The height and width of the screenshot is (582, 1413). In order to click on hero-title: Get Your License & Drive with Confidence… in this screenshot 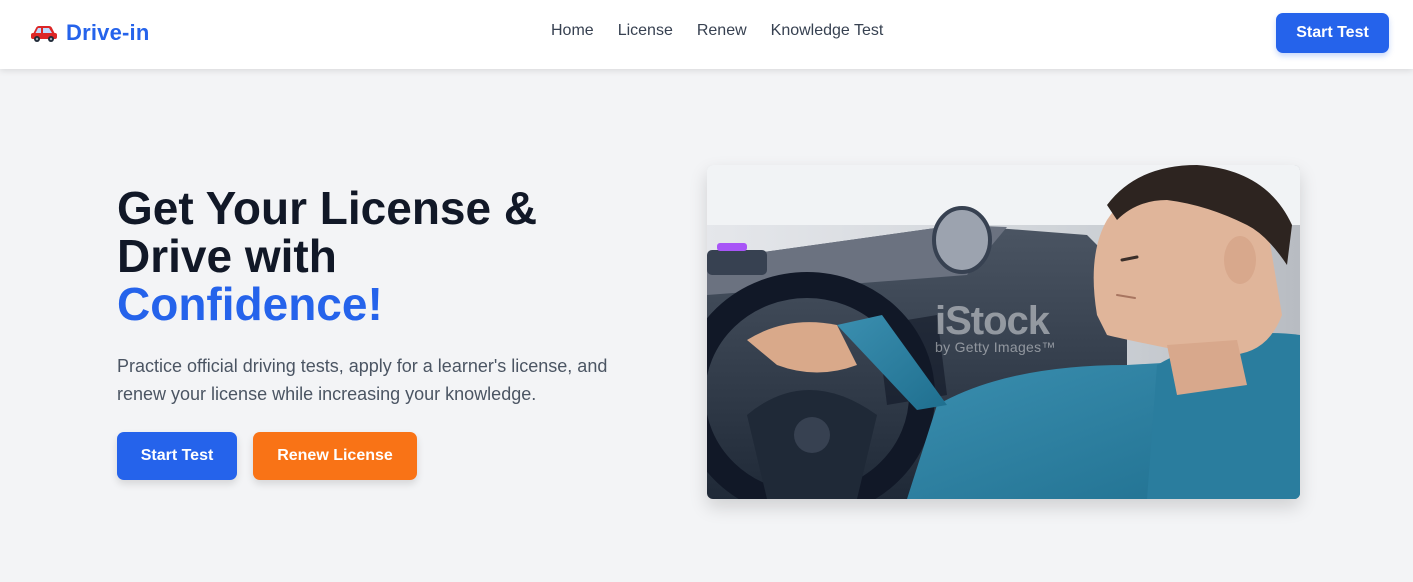, I will do `click(377, 256)`.